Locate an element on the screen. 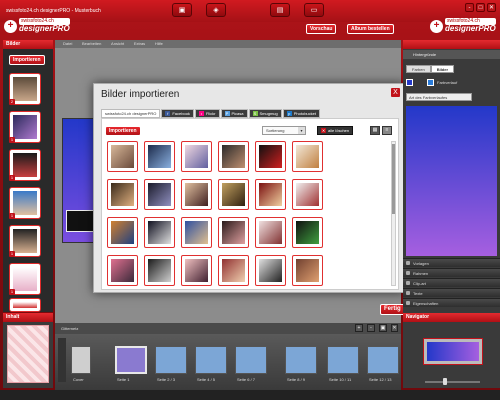 The image size is (500, 400). photobucket-icon: p is located at coordinates (289, 113).